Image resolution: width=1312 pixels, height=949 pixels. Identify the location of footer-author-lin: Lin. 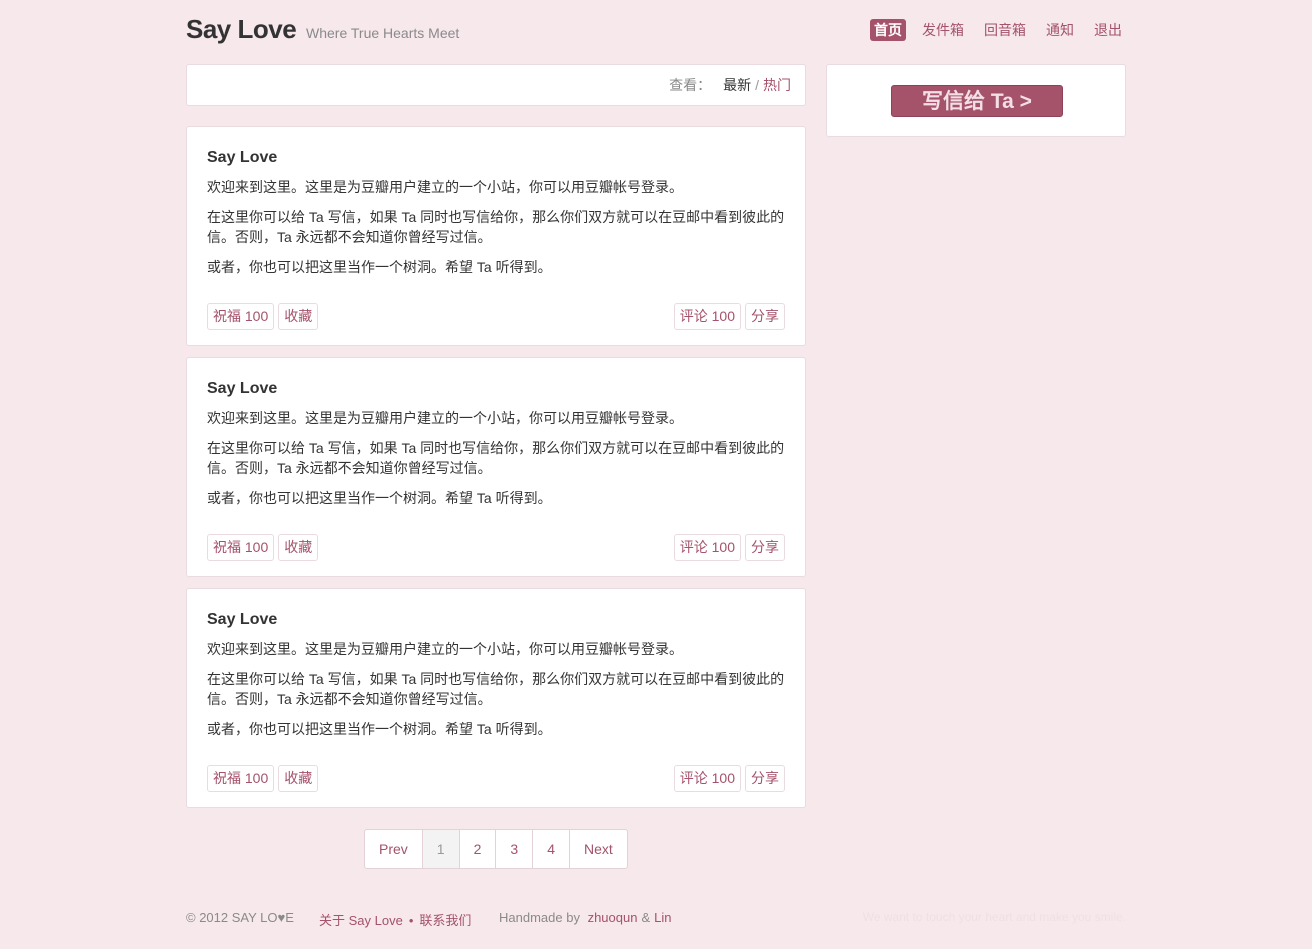
(662, 917).